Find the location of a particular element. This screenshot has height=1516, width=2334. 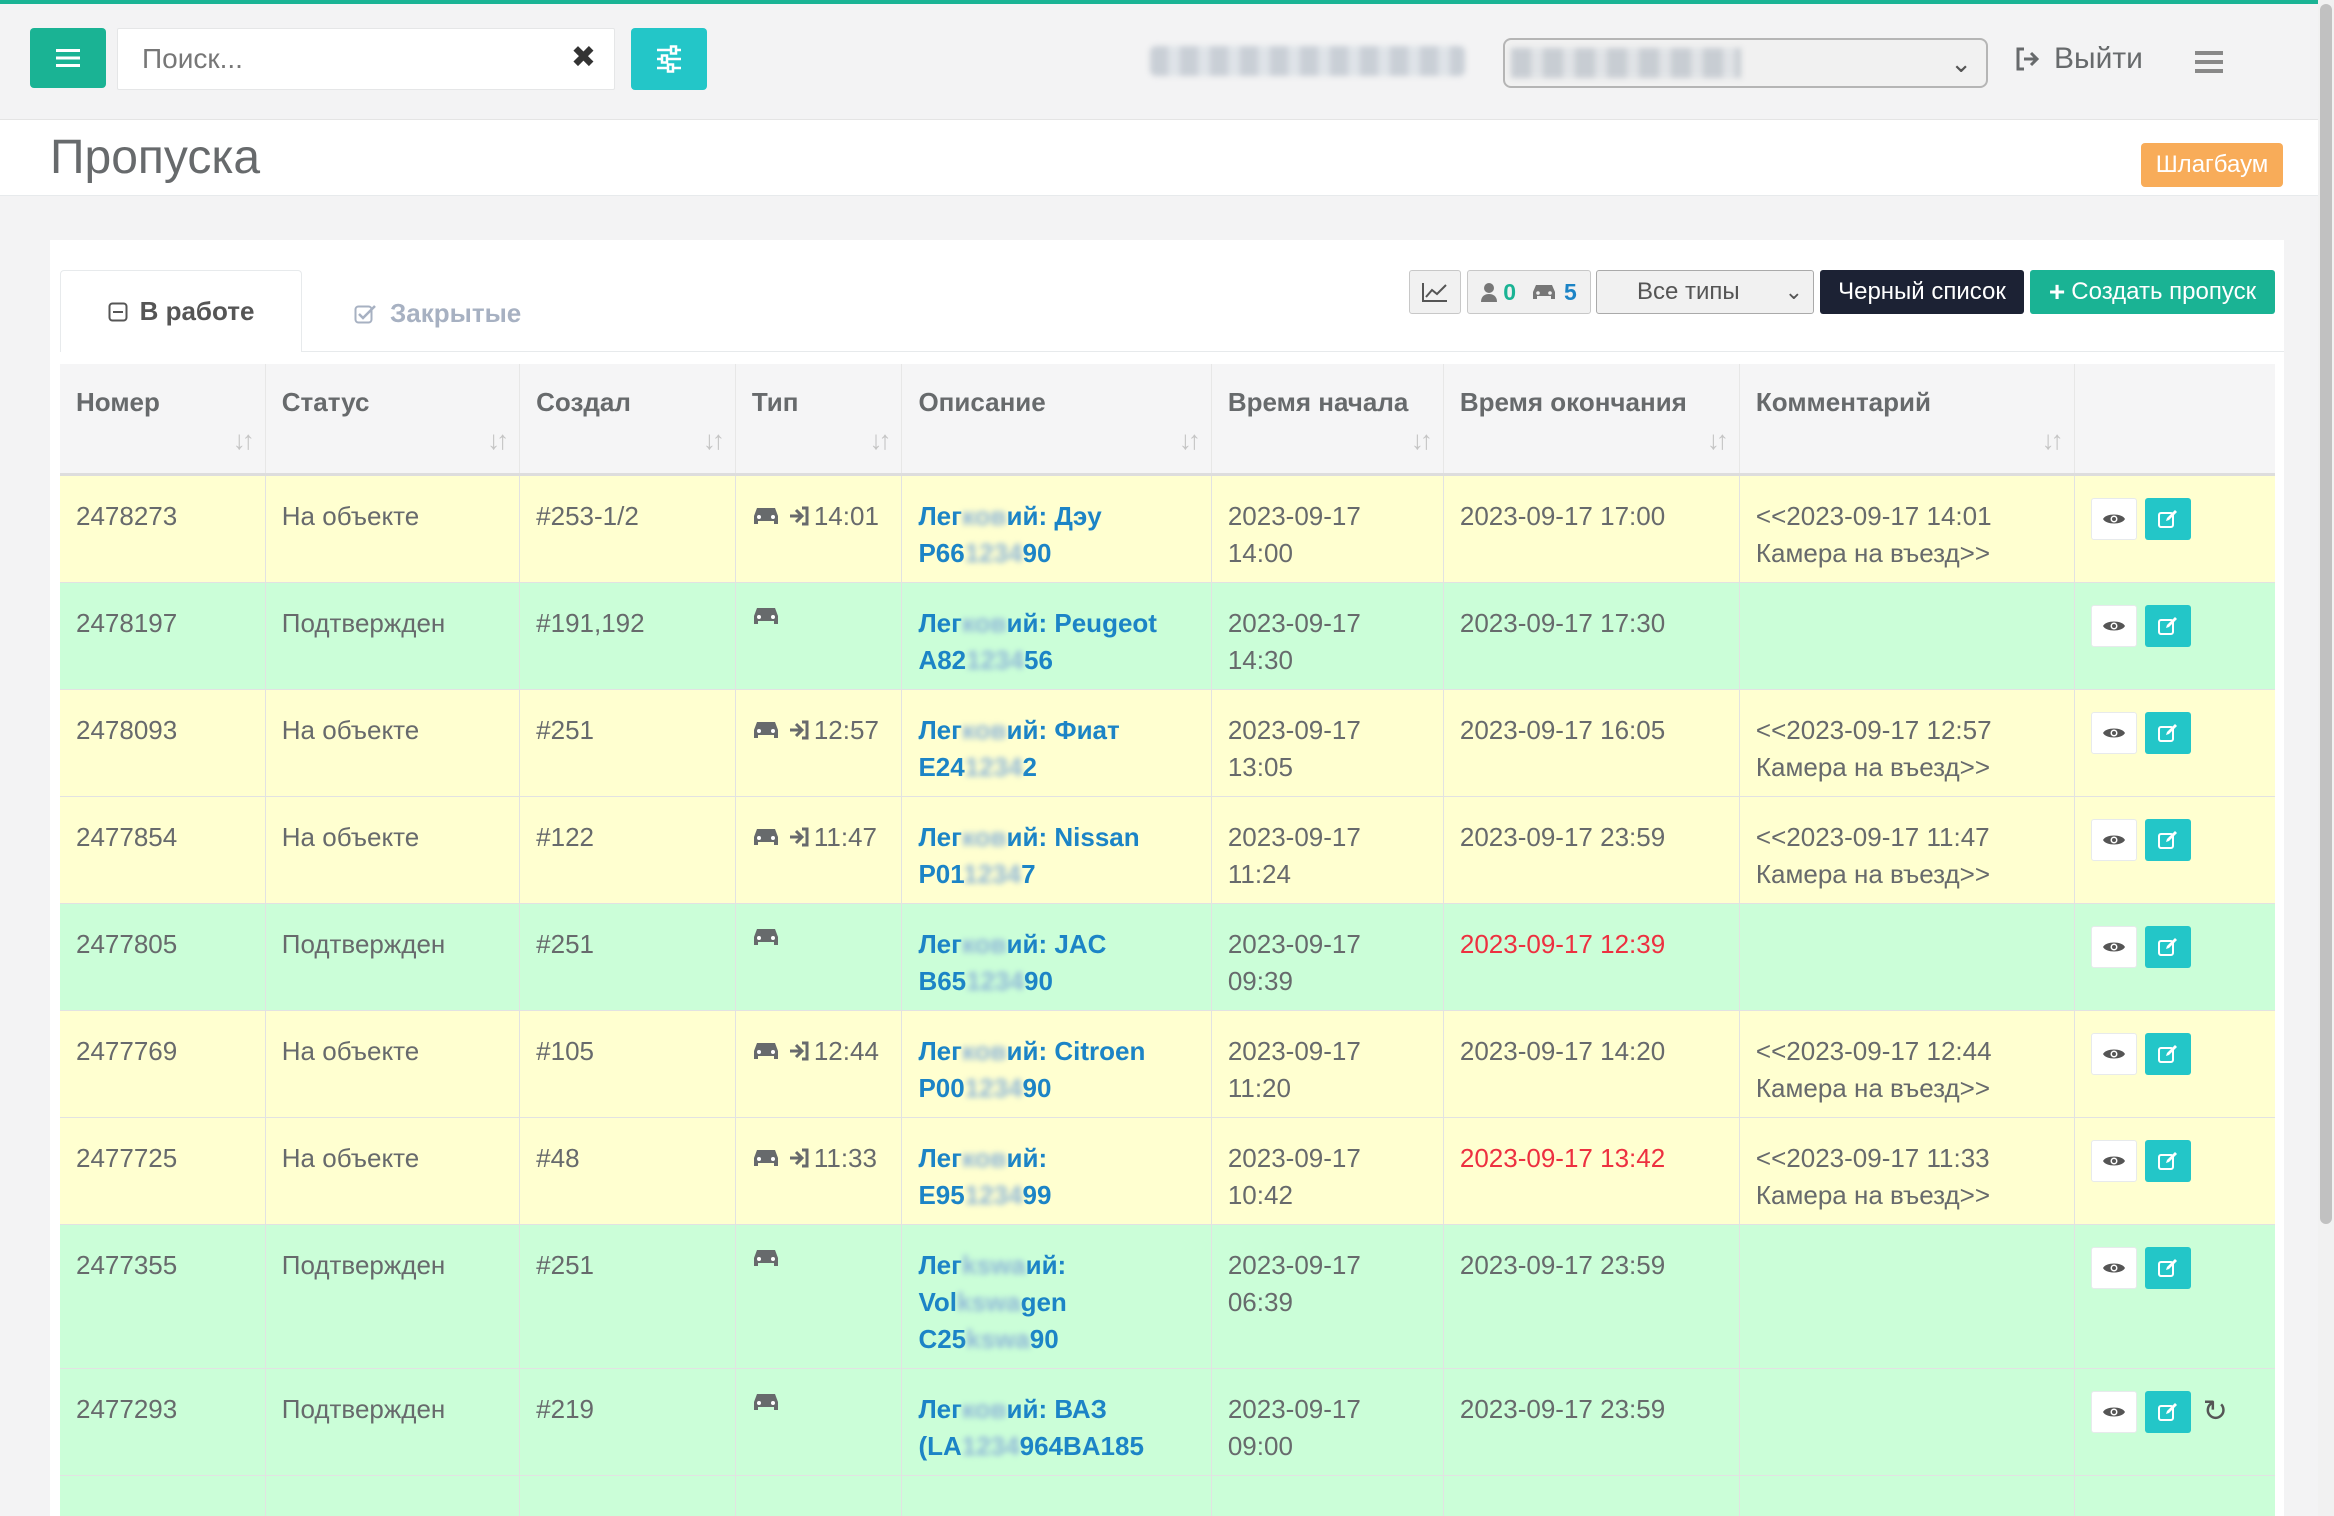

logout-link: Выйти is located at coordinates (2078, 59).